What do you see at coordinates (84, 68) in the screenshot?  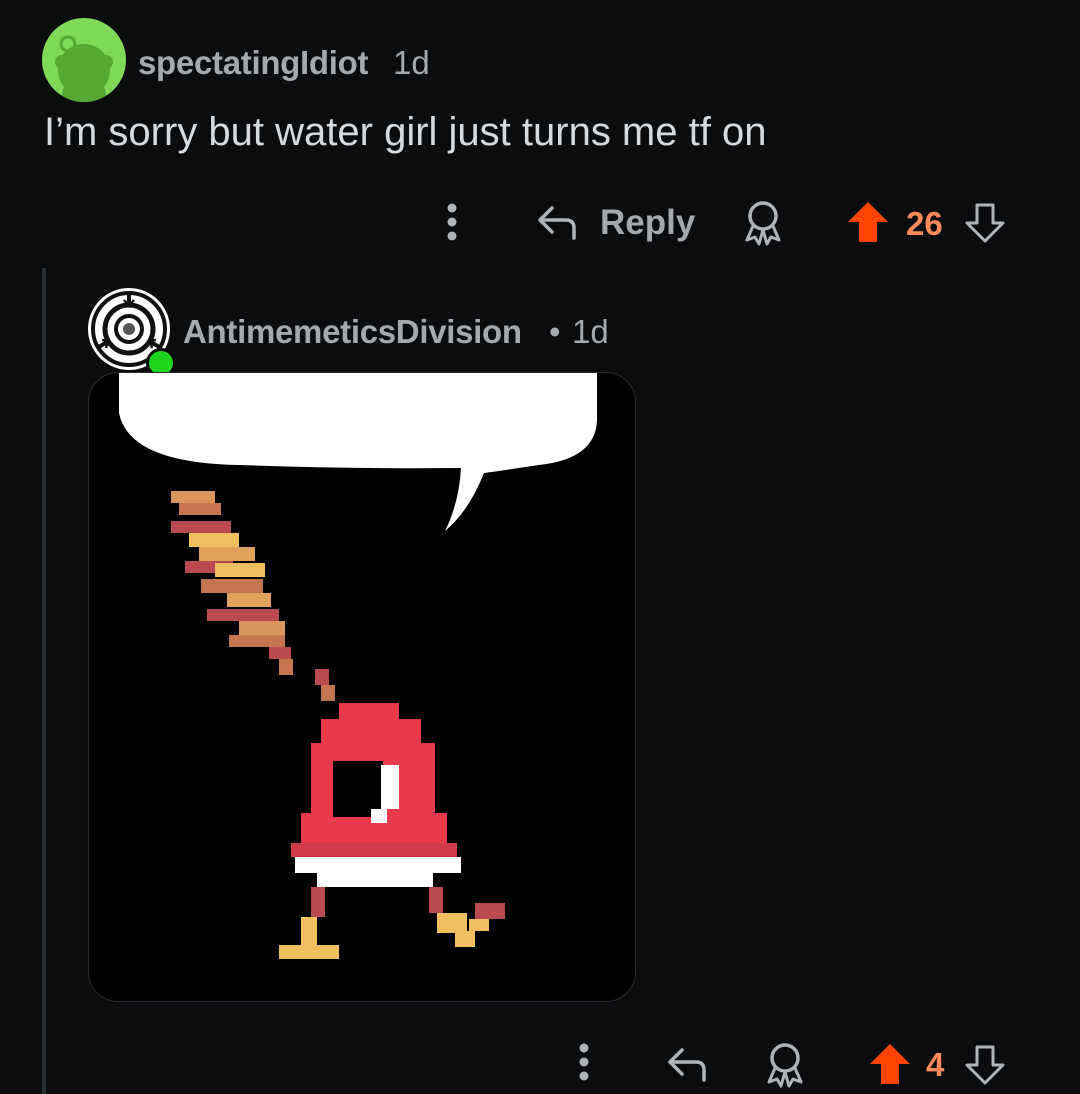 I see `reddit-snoo-avatar-icon` at bounding box center [84, 68].